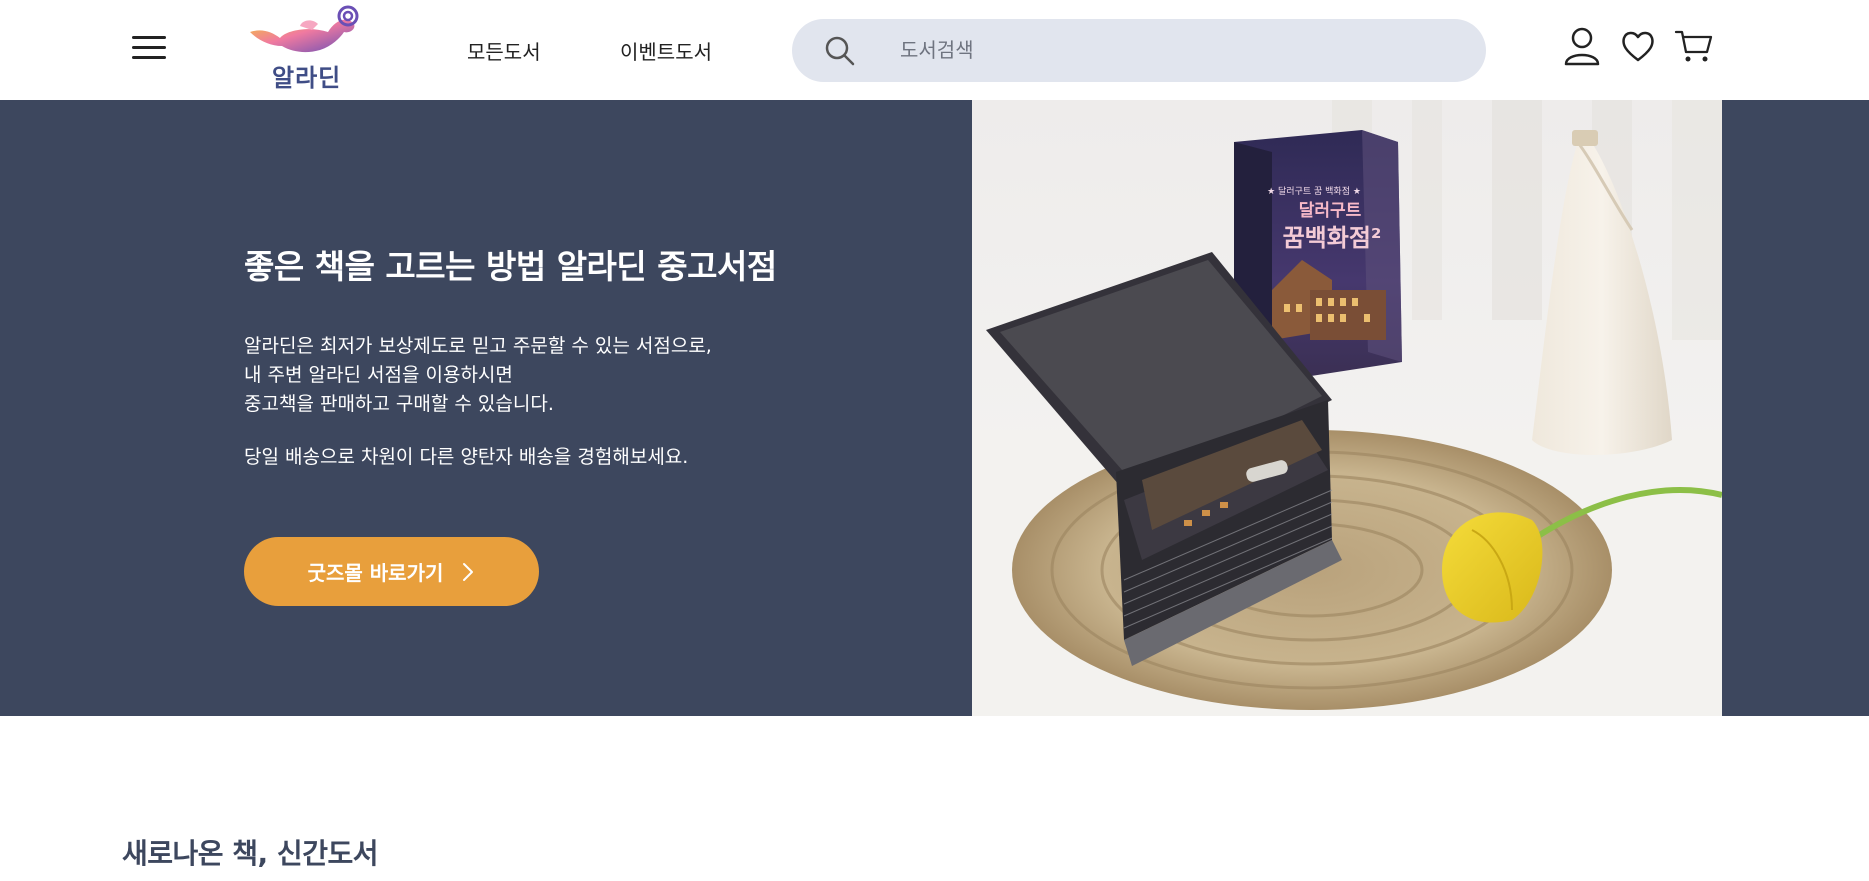  I want to click on nav-all-books: 모든도서, so click(504, 50).